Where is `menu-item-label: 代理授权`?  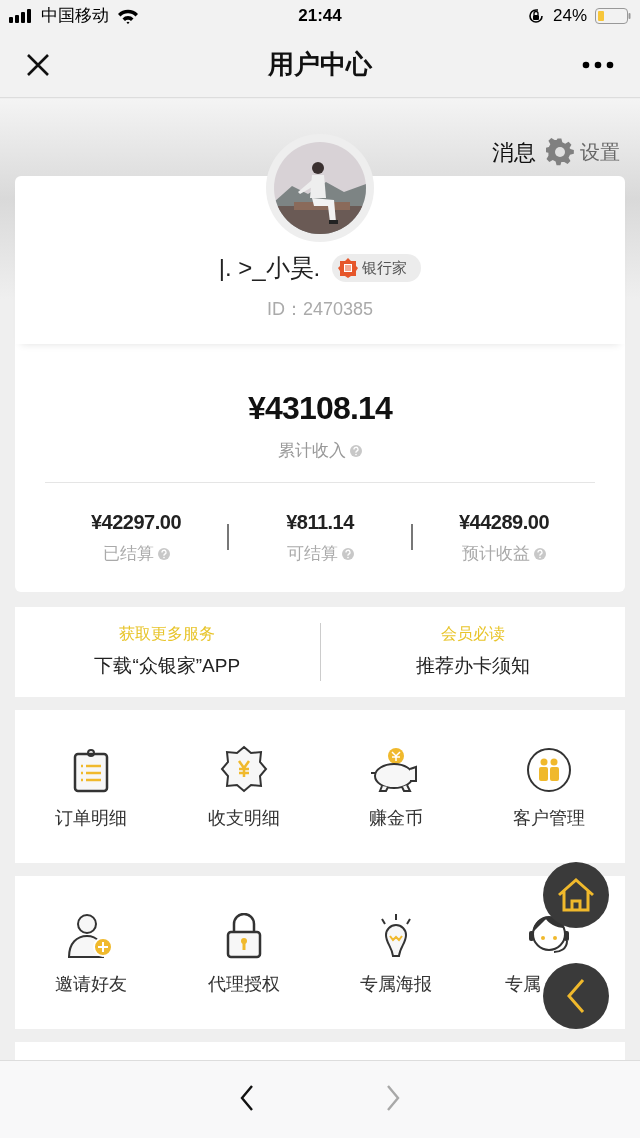 menu-item-label: 代理授权 is located at coordinates (243, 984).